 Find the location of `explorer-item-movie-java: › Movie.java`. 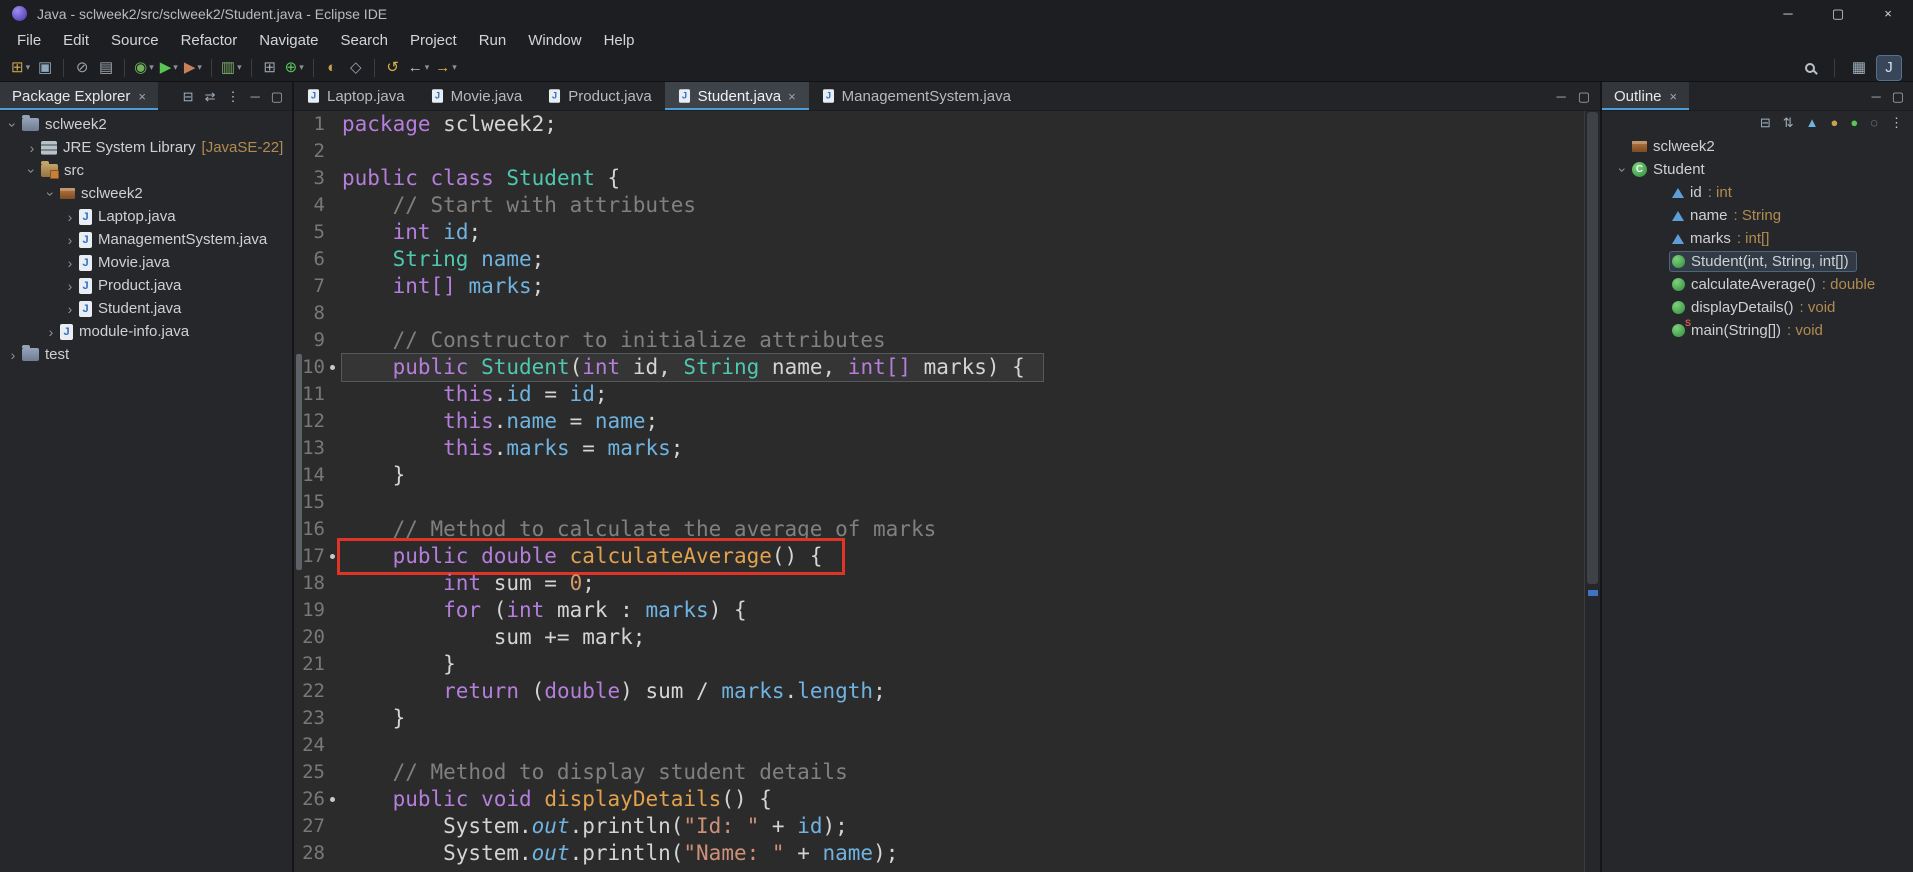

explorer-item-movie-java: › Movie.java is located at coordinates (146, 262).